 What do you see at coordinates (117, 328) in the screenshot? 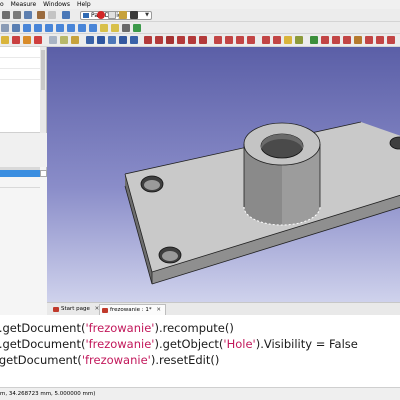
I see `console-line-1: o.getDocument('frezowanie').recompute()` at bounding box center [117, 328].